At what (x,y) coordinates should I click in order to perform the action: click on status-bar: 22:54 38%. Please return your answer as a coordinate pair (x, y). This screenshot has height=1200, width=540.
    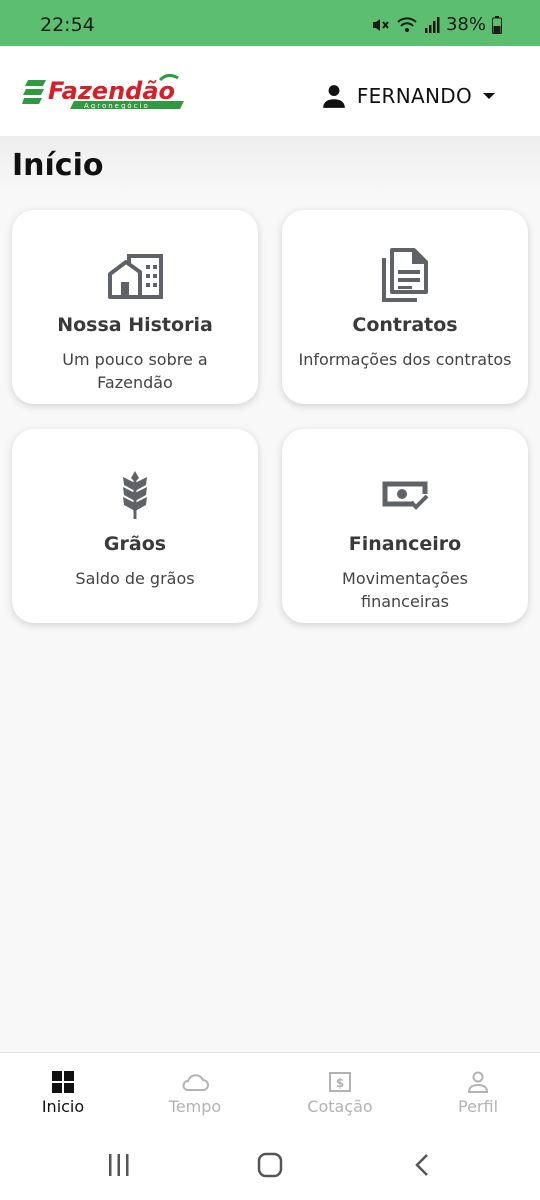
    Looking at the image, I should click on (270, 23).